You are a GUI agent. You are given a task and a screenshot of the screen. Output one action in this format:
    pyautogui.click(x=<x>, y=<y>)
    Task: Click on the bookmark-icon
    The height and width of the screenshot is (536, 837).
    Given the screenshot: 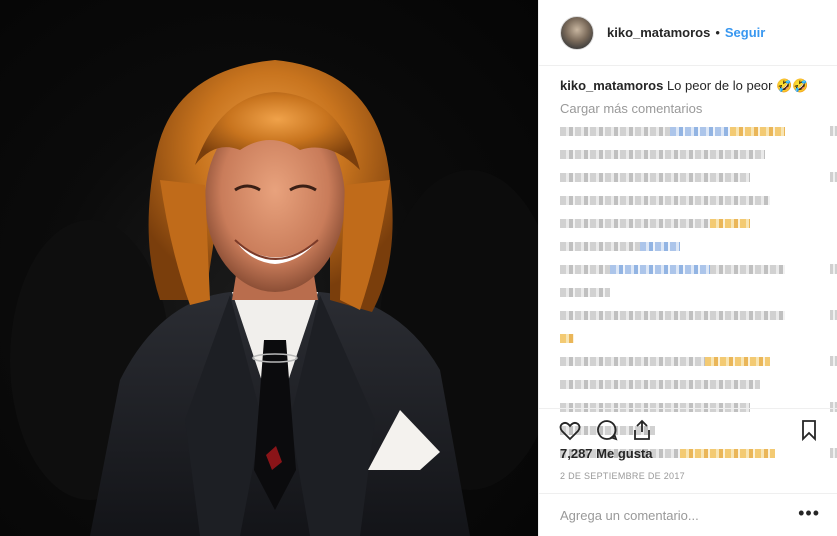 What is the action you would take?
    pyautogui.click(x=809, y=430)
    